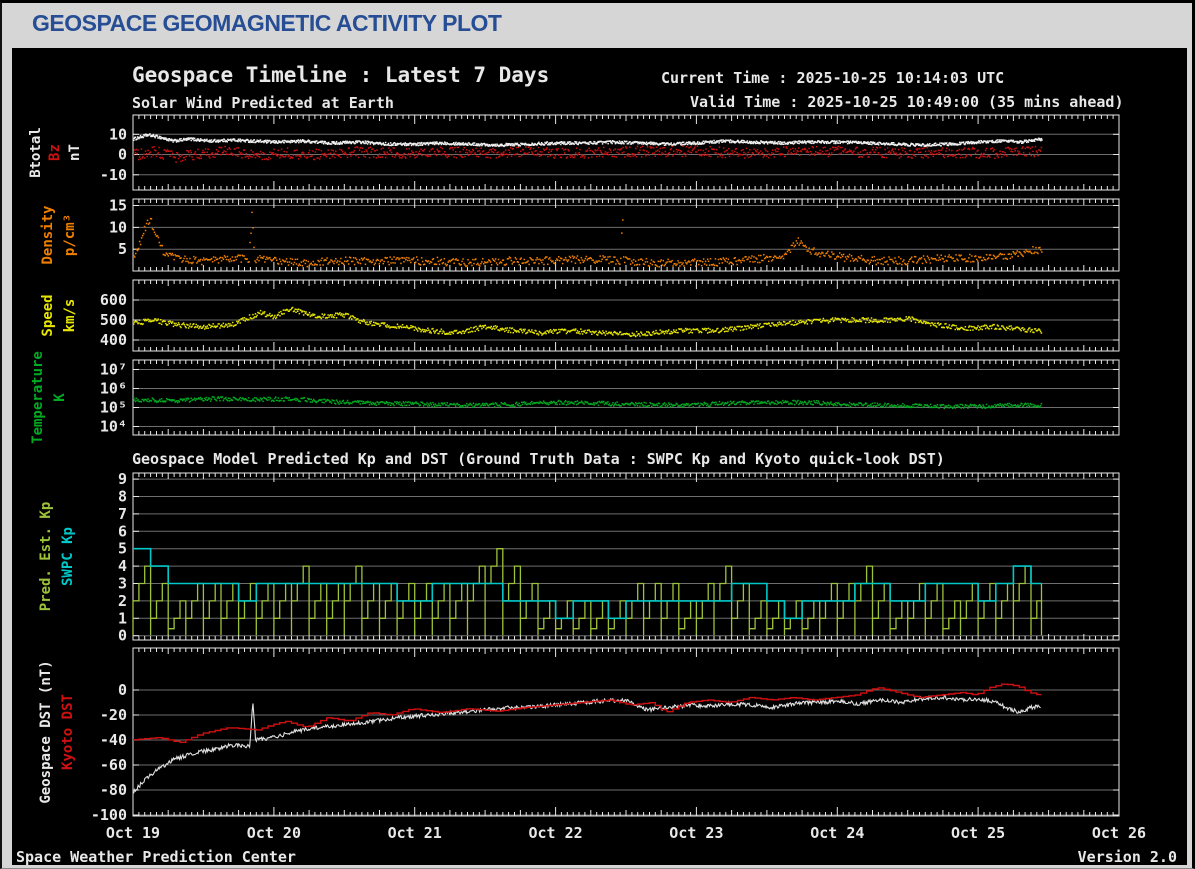  Describe the element at coordinates (133, 833) in the screenshot. I see `xtick-label: Oct 19` at that location.